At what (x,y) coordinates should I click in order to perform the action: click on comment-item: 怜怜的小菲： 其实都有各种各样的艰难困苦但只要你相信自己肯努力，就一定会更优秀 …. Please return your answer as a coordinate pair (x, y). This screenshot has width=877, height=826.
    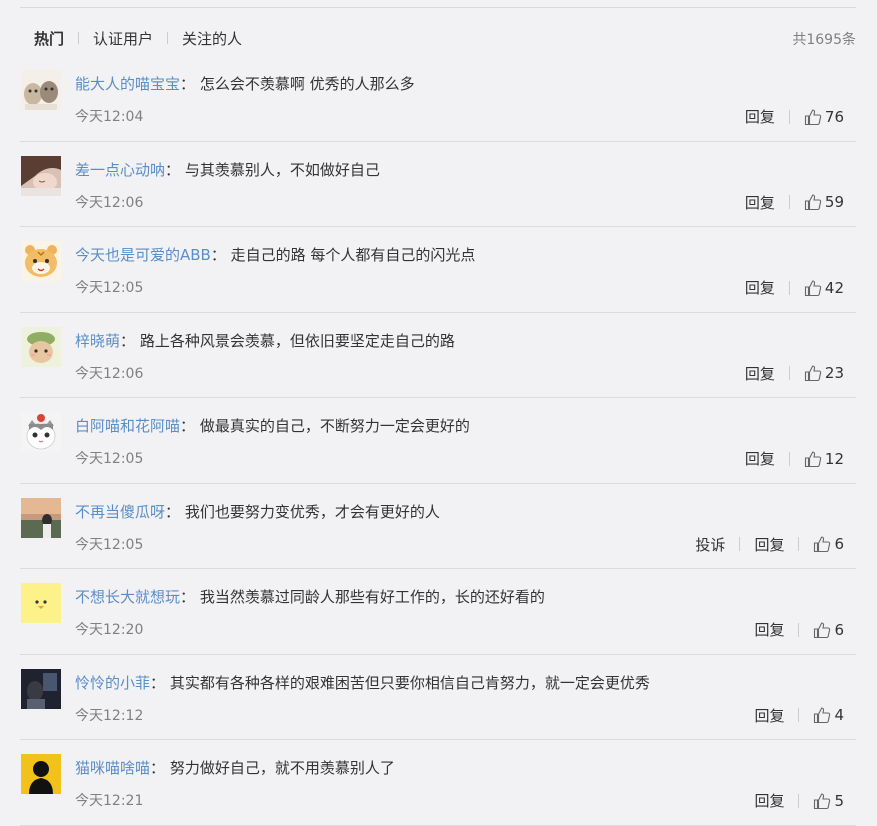
    Looking at the image, I should click on (438, 697).